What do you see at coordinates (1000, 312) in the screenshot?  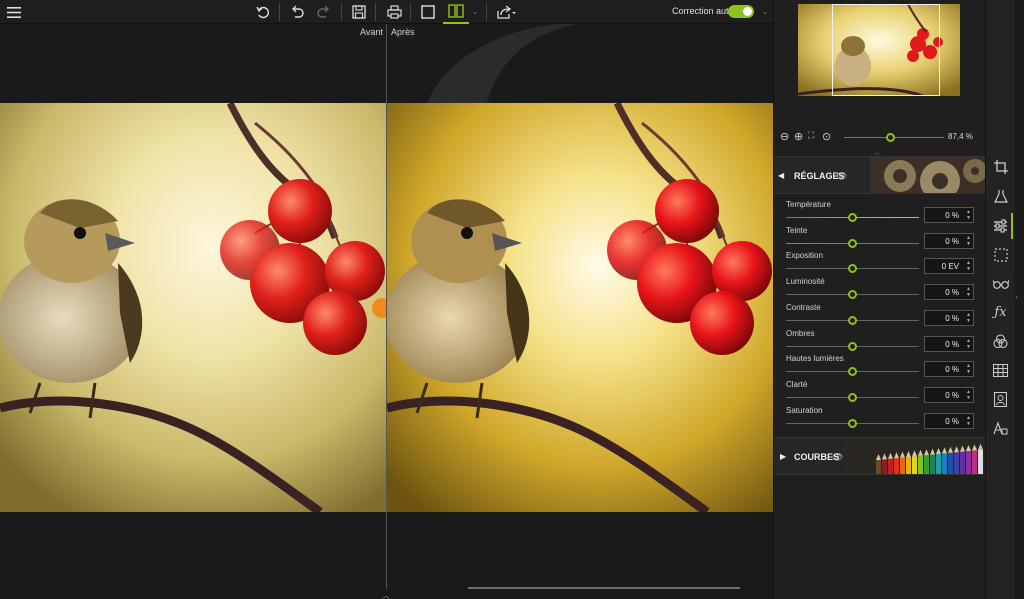 I see `fx-icon: ƒx` at bounding box center [1000, 312].